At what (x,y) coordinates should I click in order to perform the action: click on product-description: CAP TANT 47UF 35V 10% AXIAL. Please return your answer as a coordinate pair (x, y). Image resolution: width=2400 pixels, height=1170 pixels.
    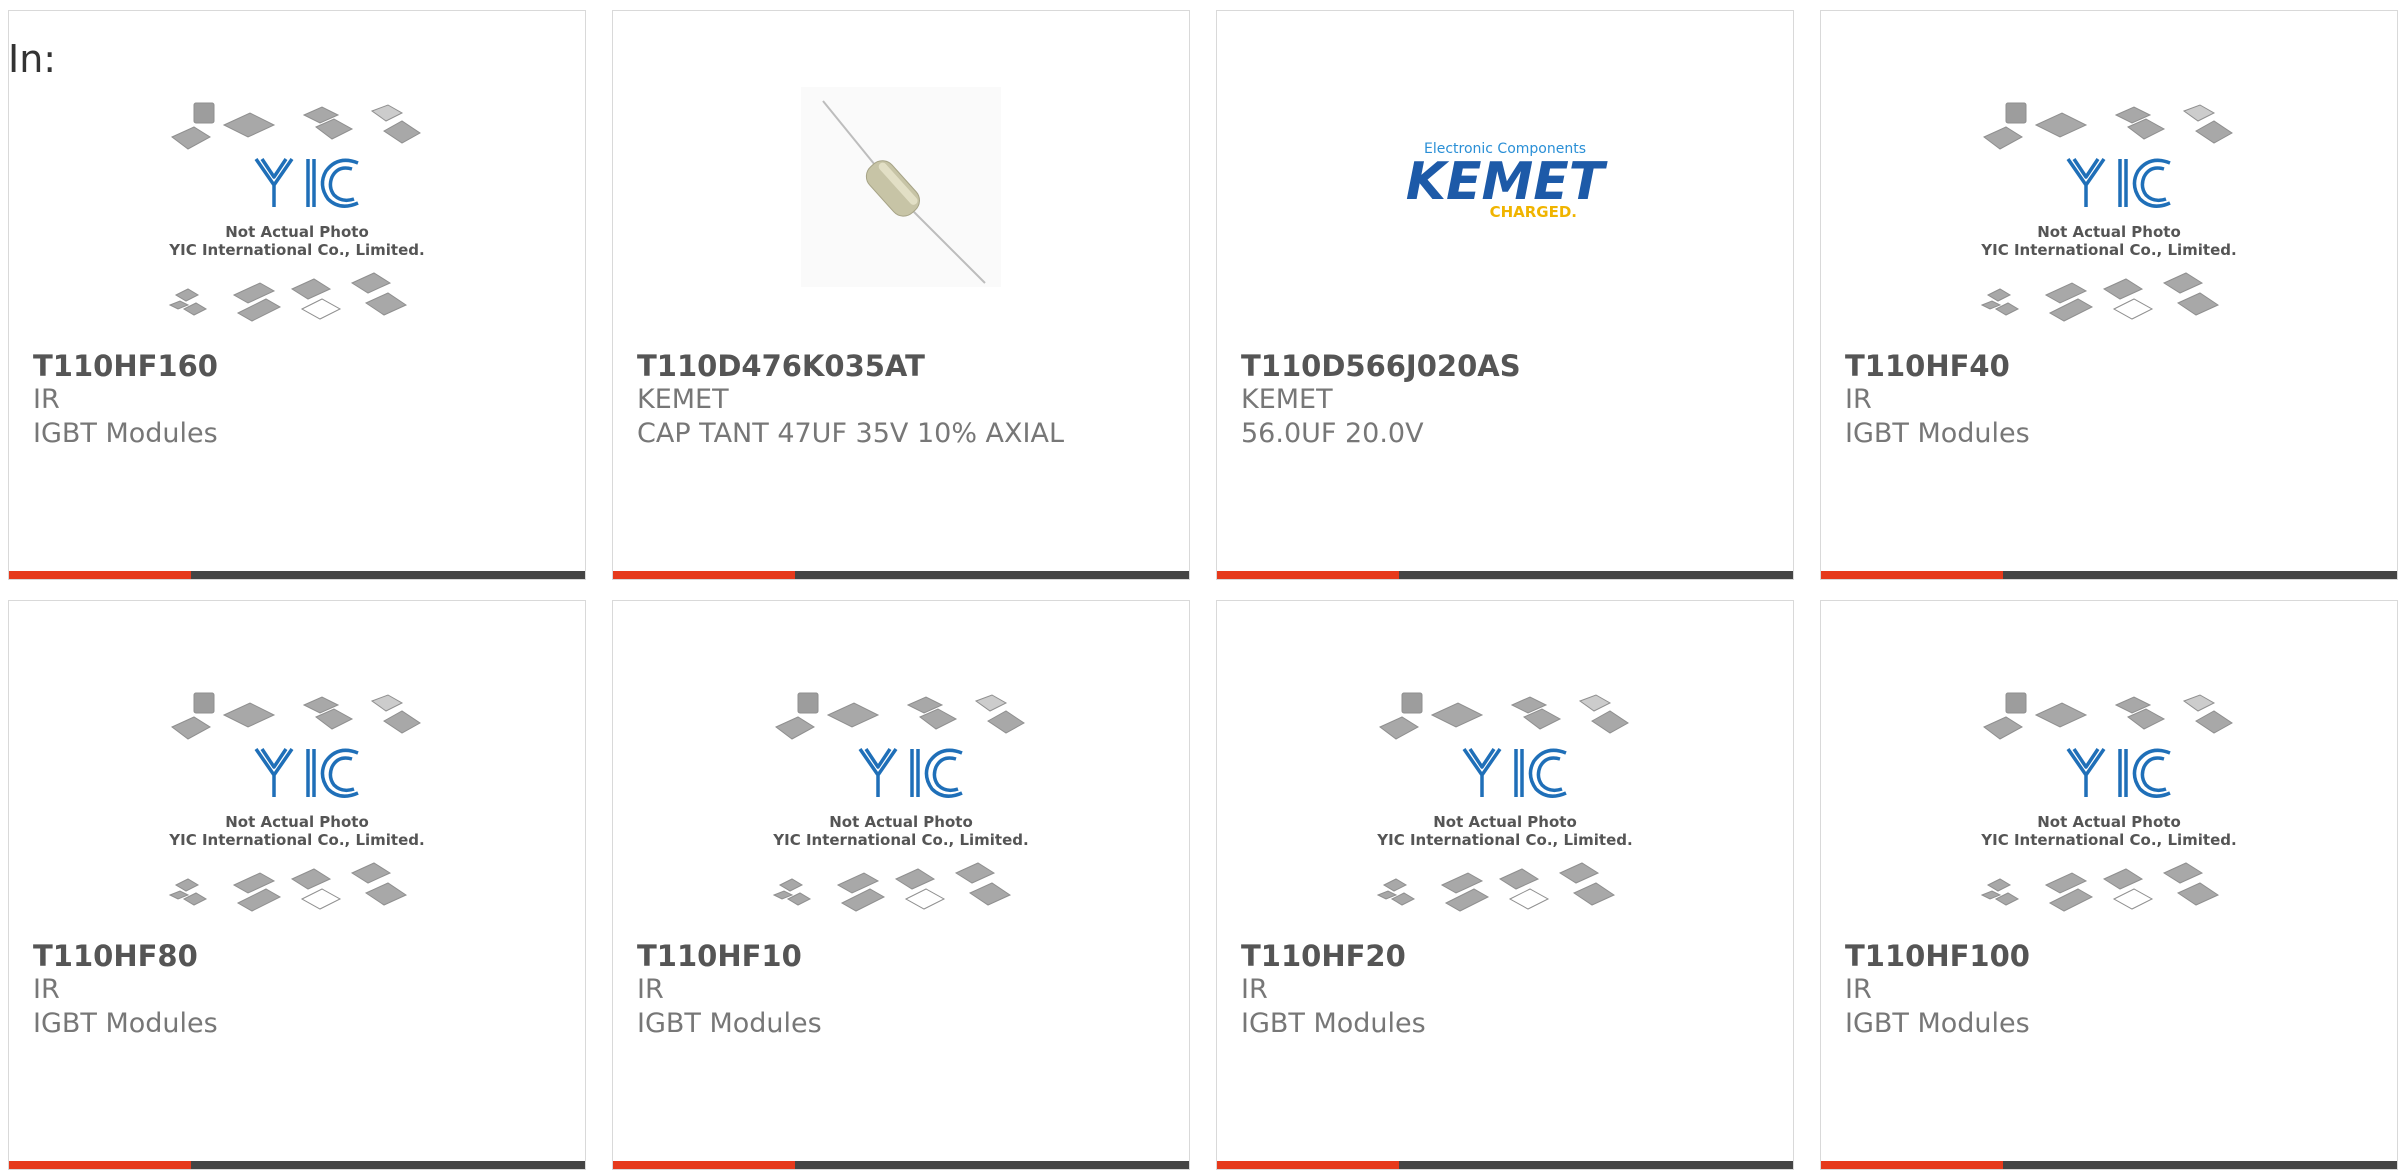
    Looking at the image, I should click on (851, 433).